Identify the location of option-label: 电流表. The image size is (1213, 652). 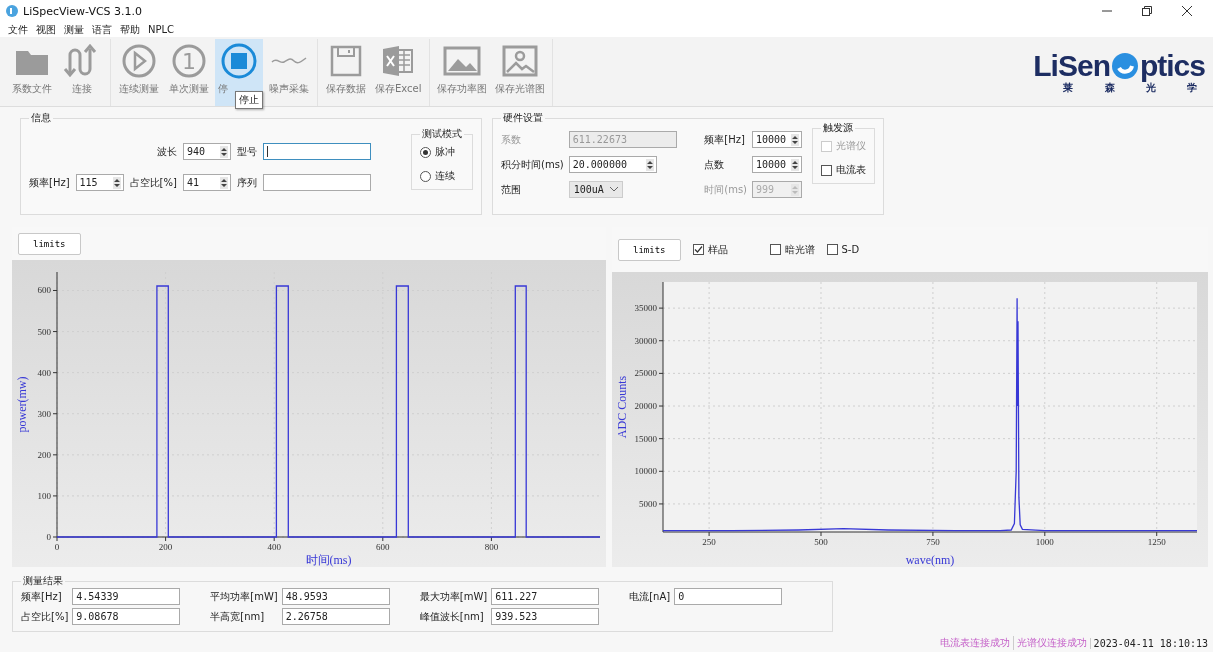
(851, 170).